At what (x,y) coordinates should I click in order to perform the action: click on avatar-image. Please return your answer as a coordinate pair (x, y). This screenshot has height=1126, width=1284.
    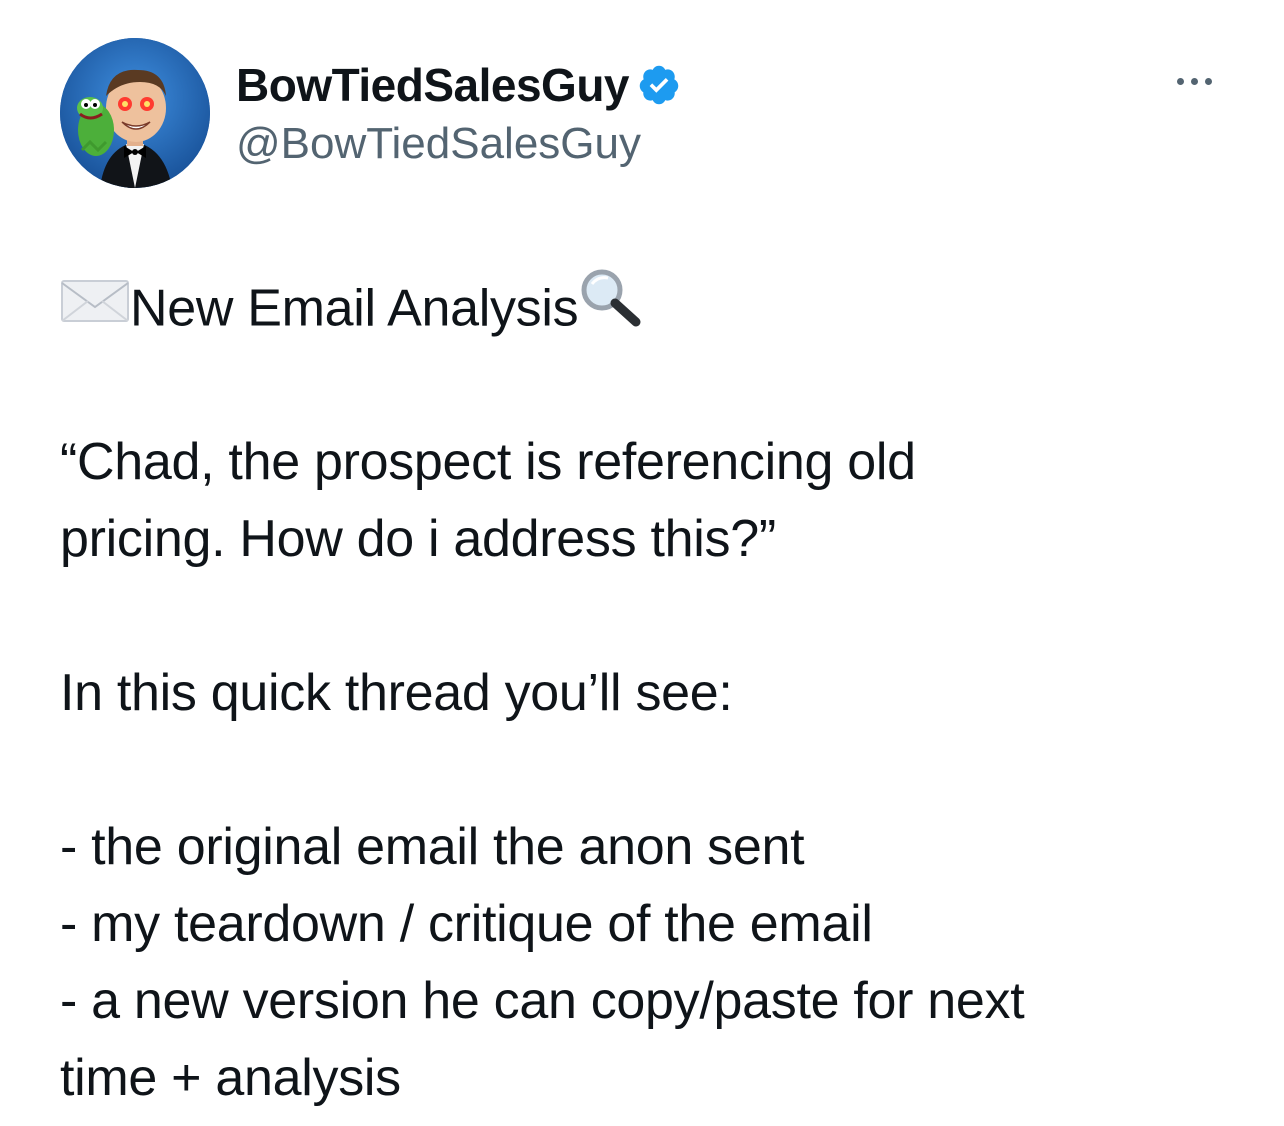
    Looking at the image, I should click on (135, 113).